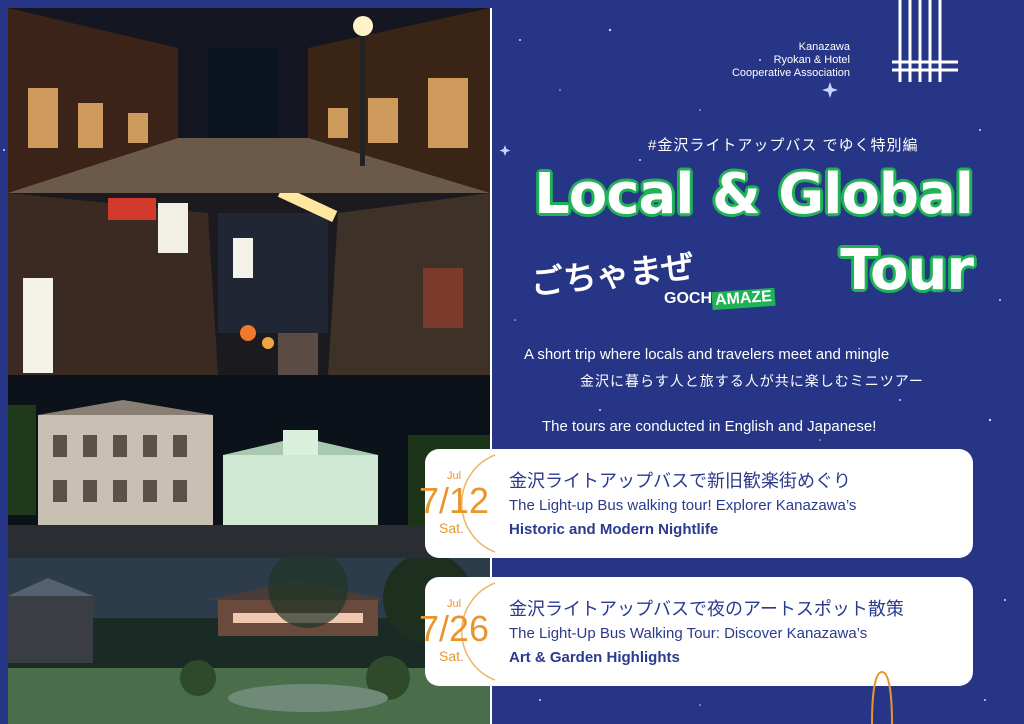  Describe the element at coordinates (680, 481) in the screenshot. I see `tour-title-japanese: 金沢ライトアップバスで新旧歓楽街めぐり` at that location.